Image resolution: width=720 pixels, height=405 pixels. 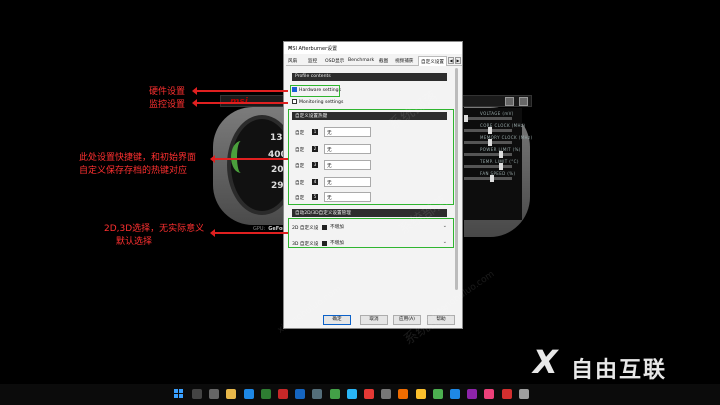 What do you see at coordinates (374, 320) in the screenshot?
I see `cancel-button: 取消` at bounding box center [374, 320].